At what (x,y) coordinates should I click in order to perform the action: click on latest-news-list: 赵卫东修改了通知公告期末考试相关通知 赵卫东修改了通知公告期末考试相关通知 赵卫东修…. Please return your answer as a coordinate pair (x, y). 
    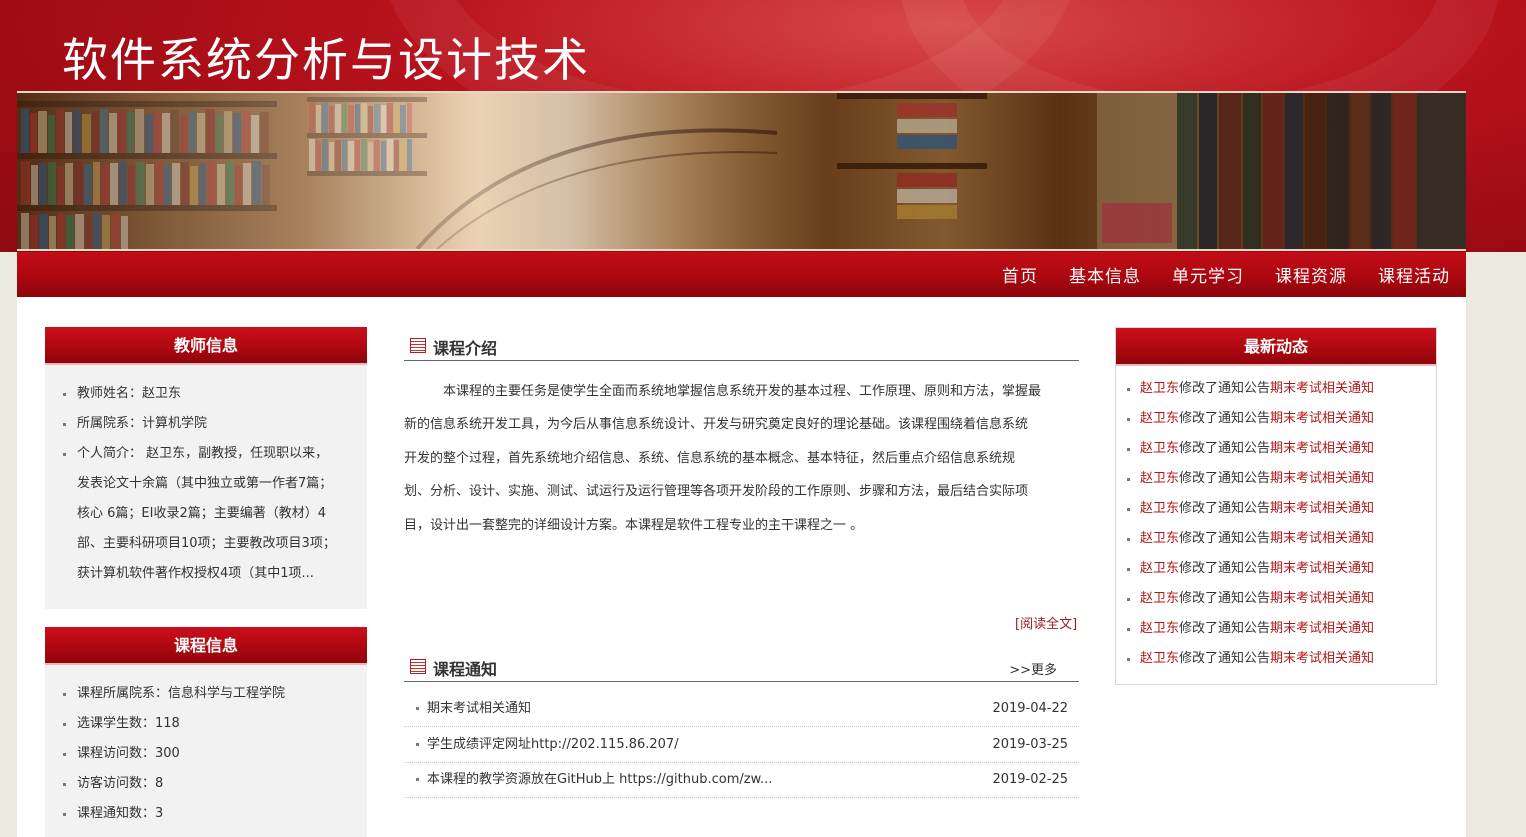
    Looking at the image, I should click on (1276, 520).